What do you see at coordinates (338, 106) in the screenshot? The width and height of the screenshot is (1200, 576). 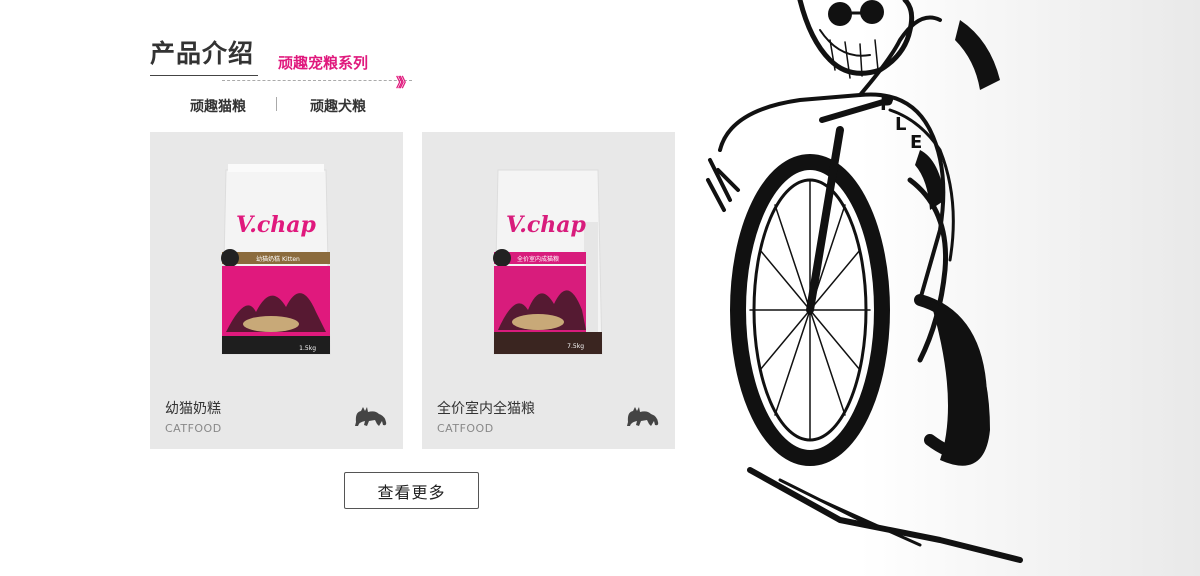 I see `tab-dog-food: 顽趣犬粮` at bounding box center [338, 106].